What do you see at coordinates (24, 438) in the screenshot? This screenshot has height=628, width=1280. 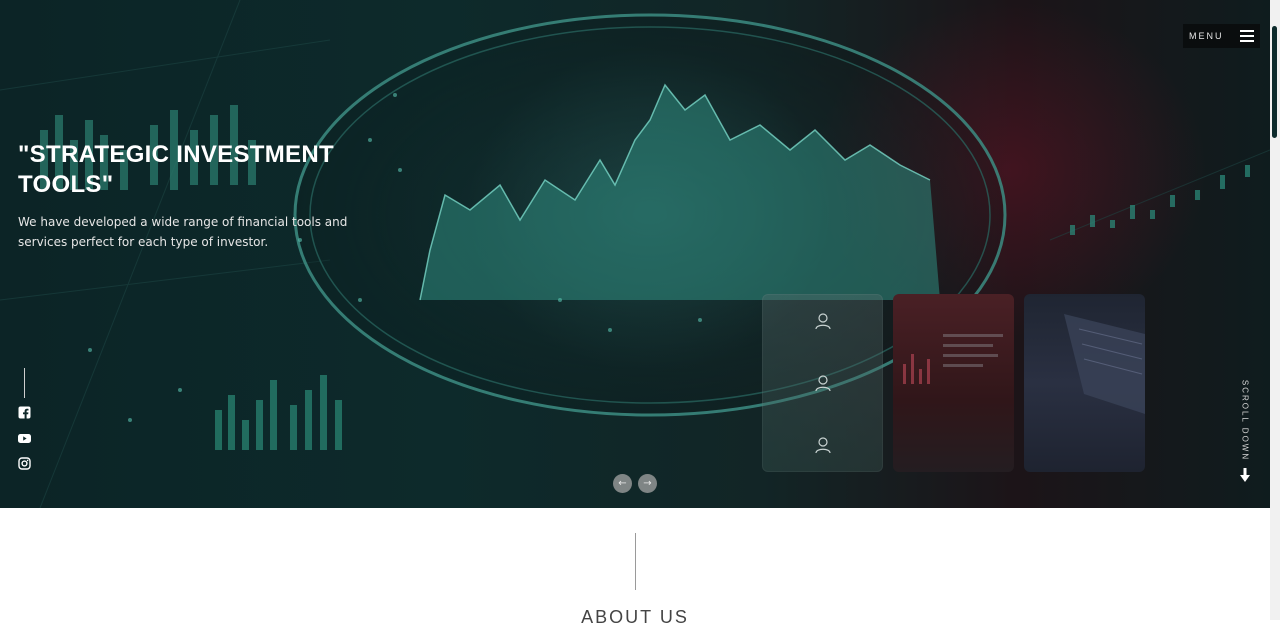 I see `youtube-icon` at bounding box center [24, 438].